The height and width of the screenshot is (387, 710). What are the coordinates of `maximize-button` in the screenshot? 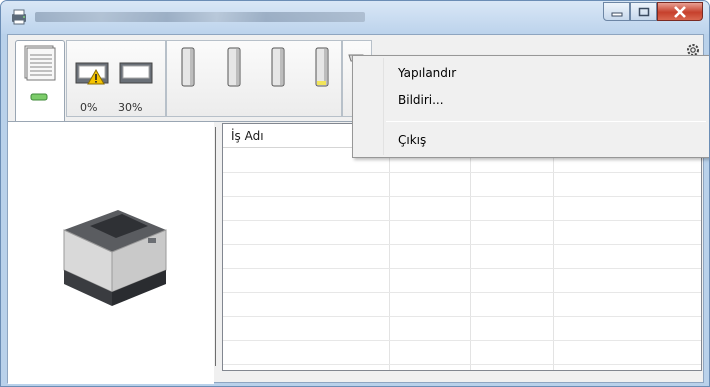 It's located at (643, 11).